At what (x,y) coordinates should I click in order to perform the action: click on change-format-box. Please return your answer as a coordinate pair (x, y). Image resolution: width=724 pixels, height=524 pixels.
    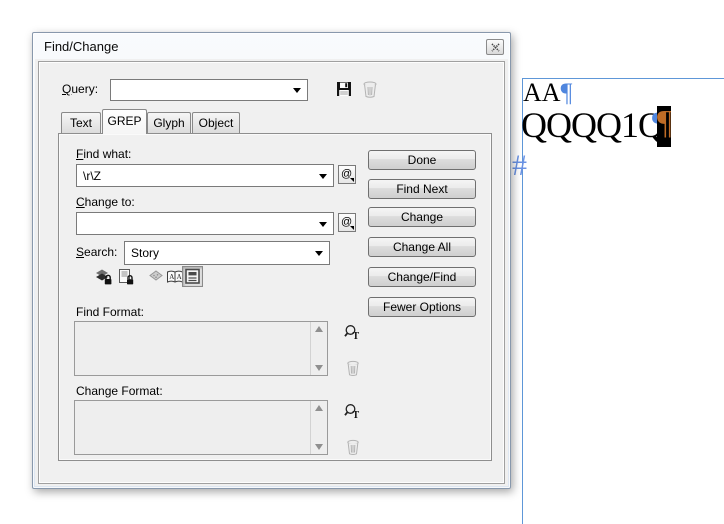
    Looking at the image, I should click on (201, 427).